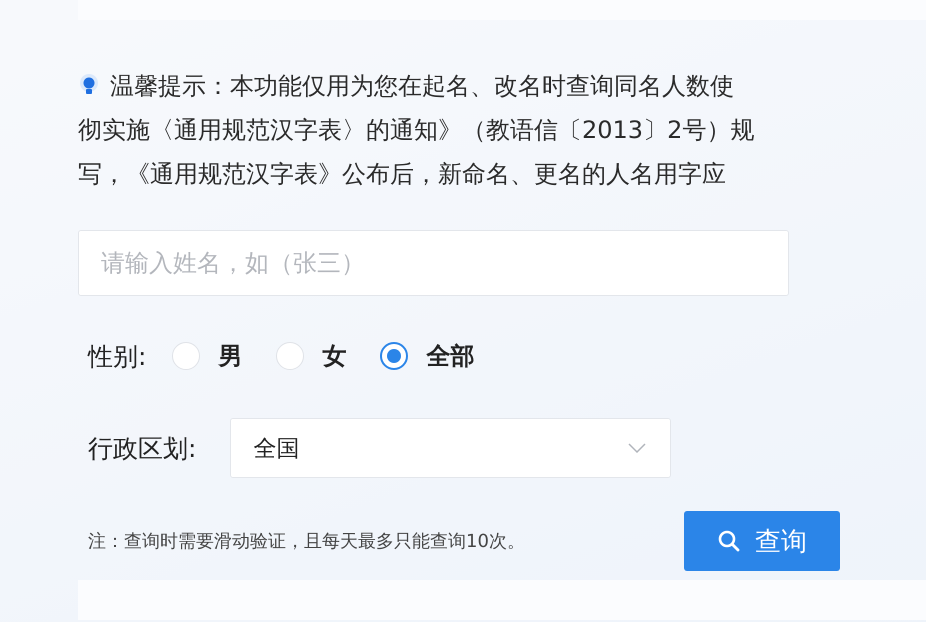  I want to click on search-button: 查询, so click(762, 541).